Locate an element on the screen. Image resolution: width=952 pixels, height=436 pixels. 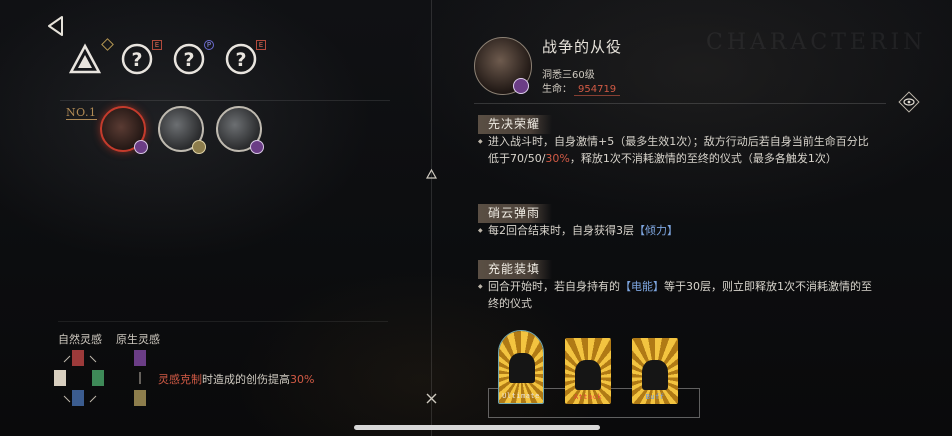
buff-keyword-link: 【倾力】 is located at coordinates (656, 230).